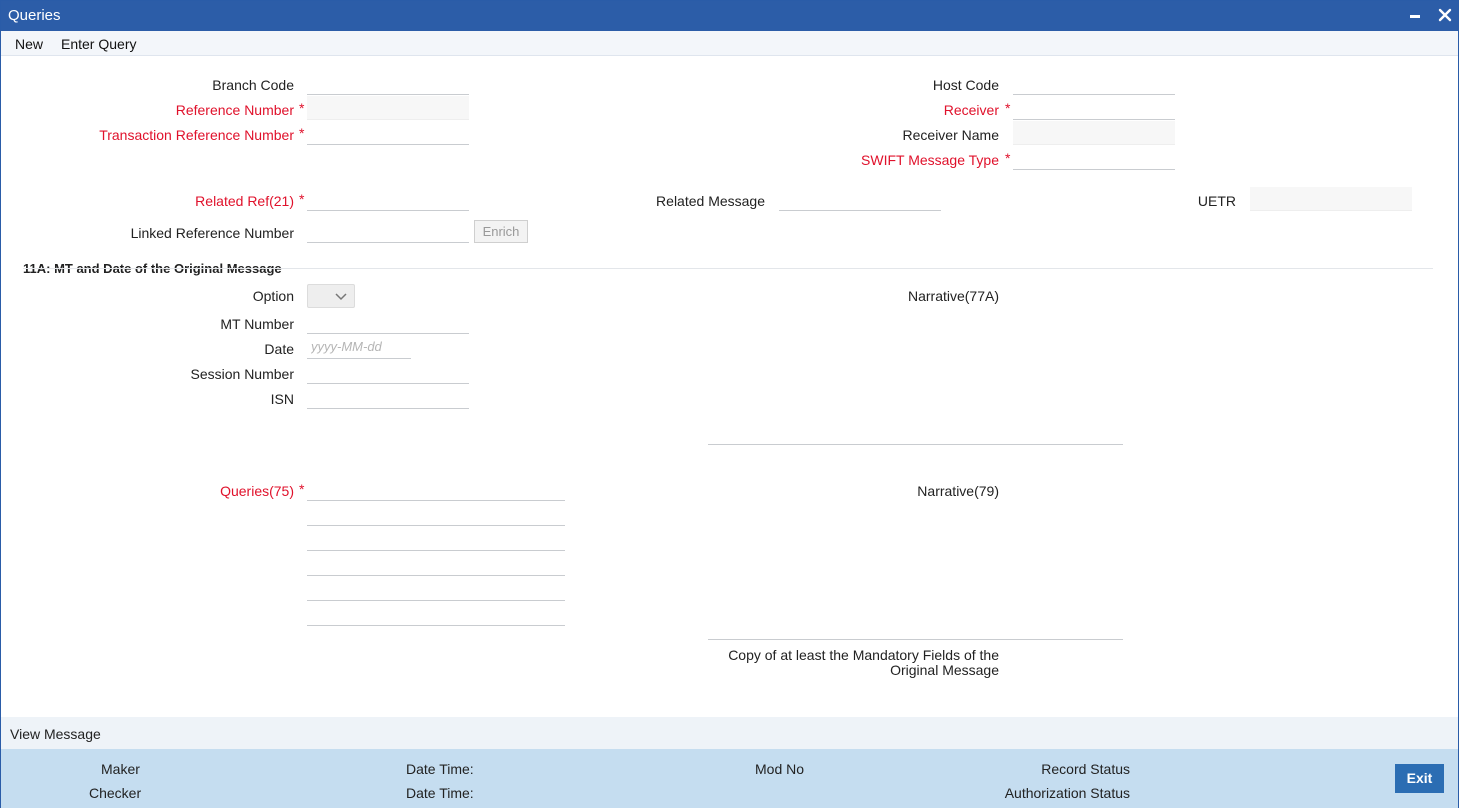 Image resolution: width=1459 pixels, height=808 pixels. What do you see at coordinates (282, 399) in the screenshot?
I see `isn-label: ISN` at bounding box center [282, 399].